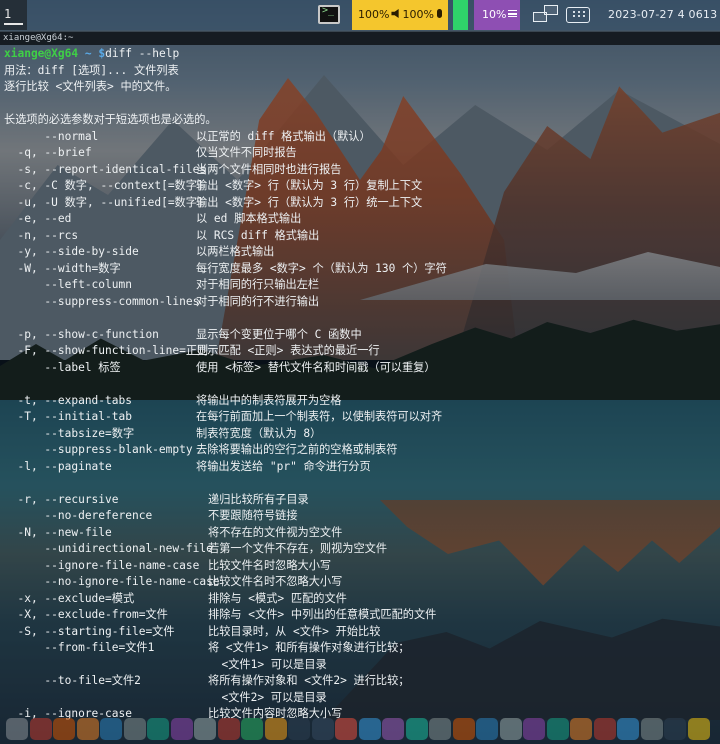  Describe the element at coordinates (79, 647) in the screenshot. I see `option-flag: --from-file=文件1` at that location.